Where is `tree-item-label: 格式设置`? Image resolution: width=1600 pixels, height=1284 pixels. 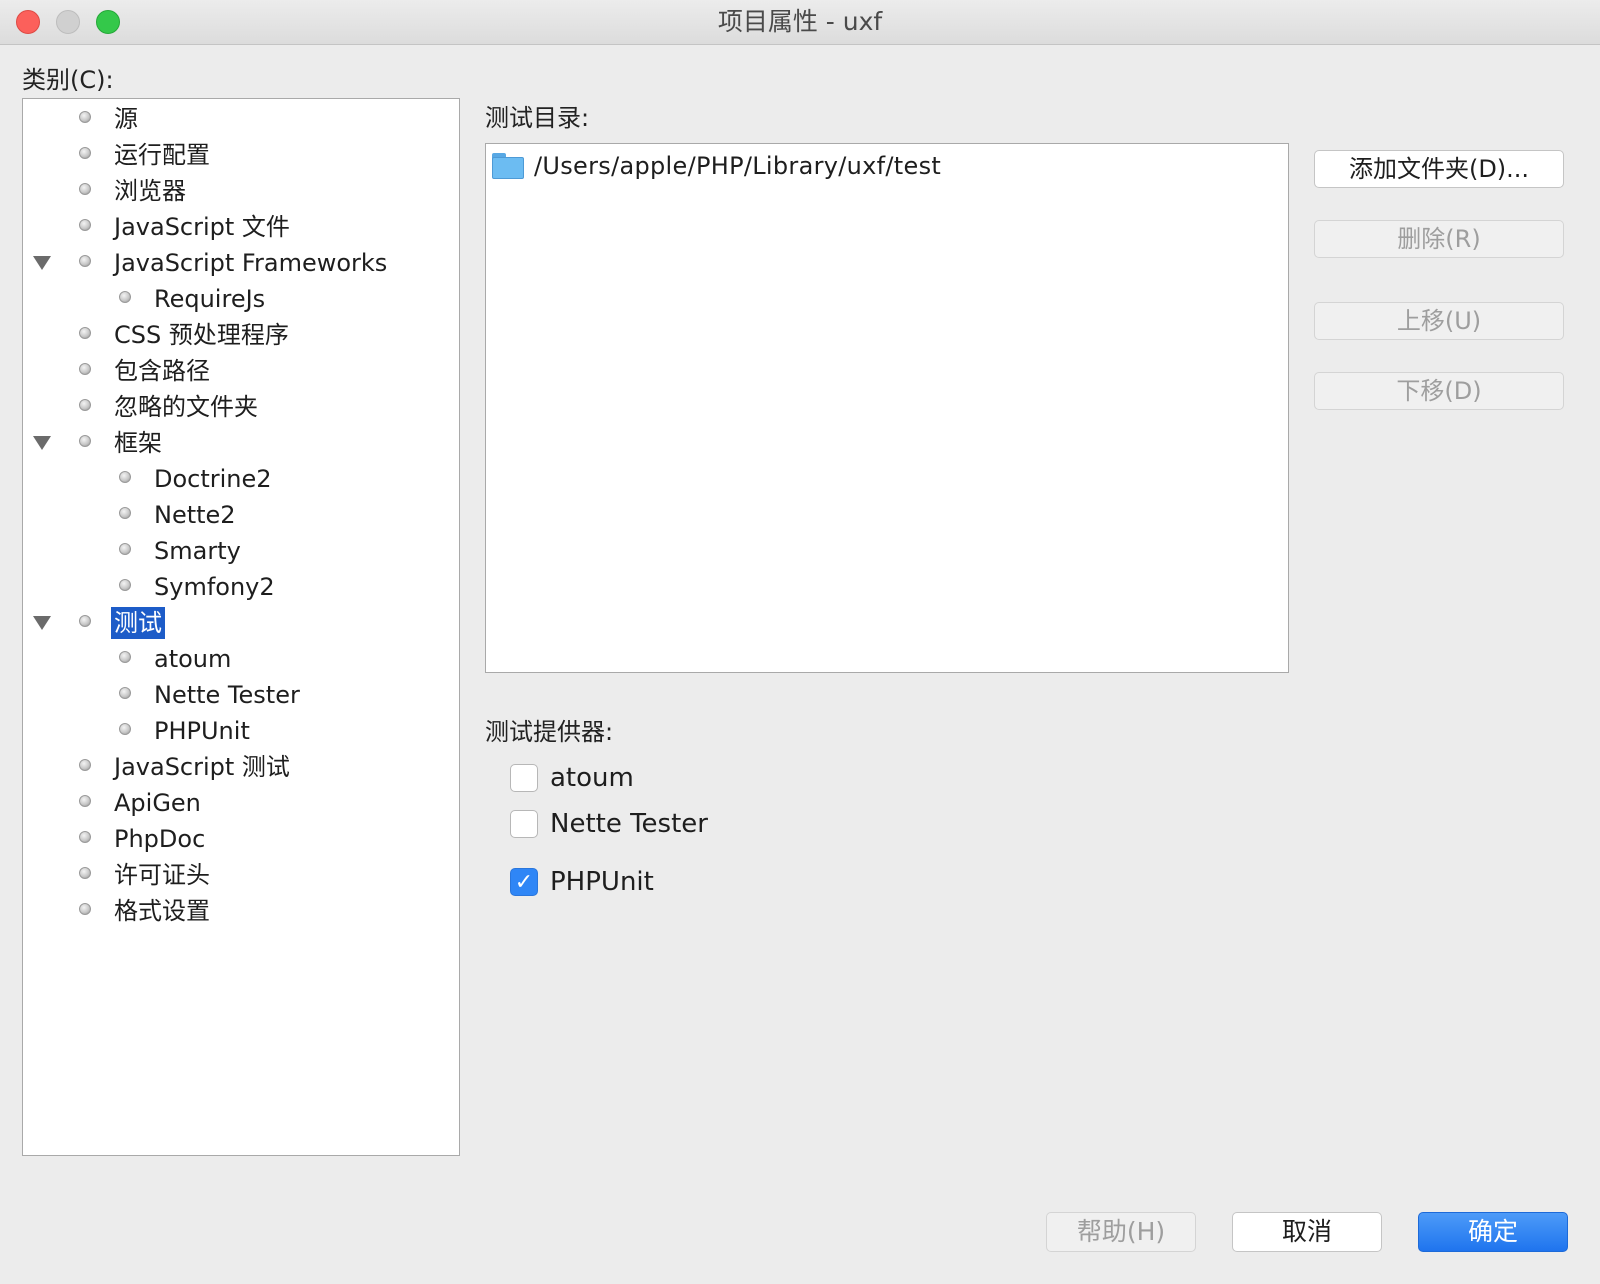 tree-item-label: 格式设置 is located at coordinates (162, 911).